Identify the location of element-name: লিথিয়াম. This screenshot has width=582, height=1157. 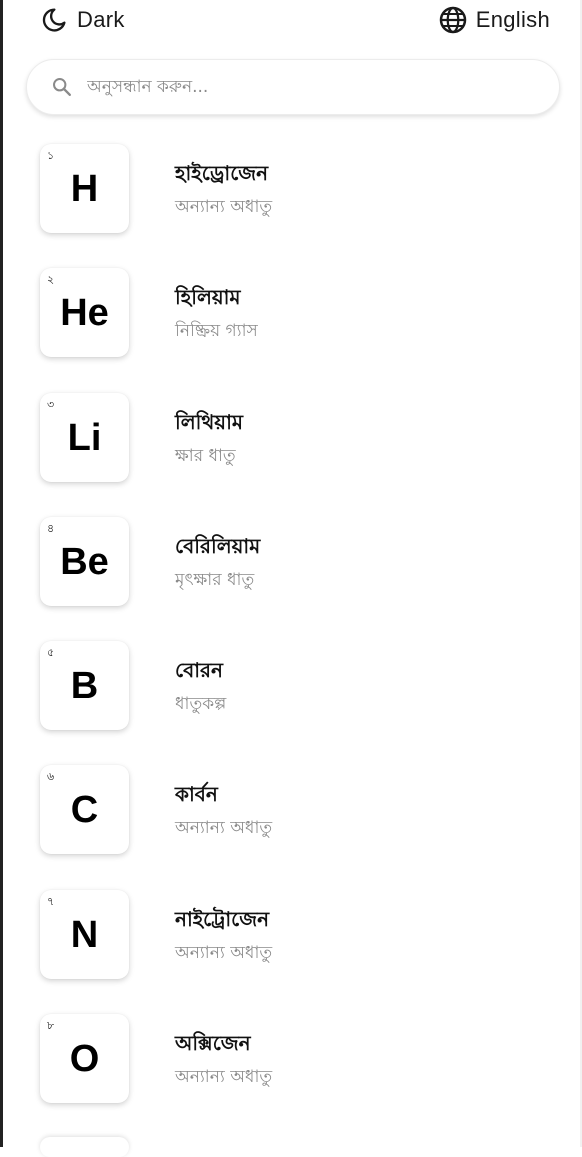
(209, 421).